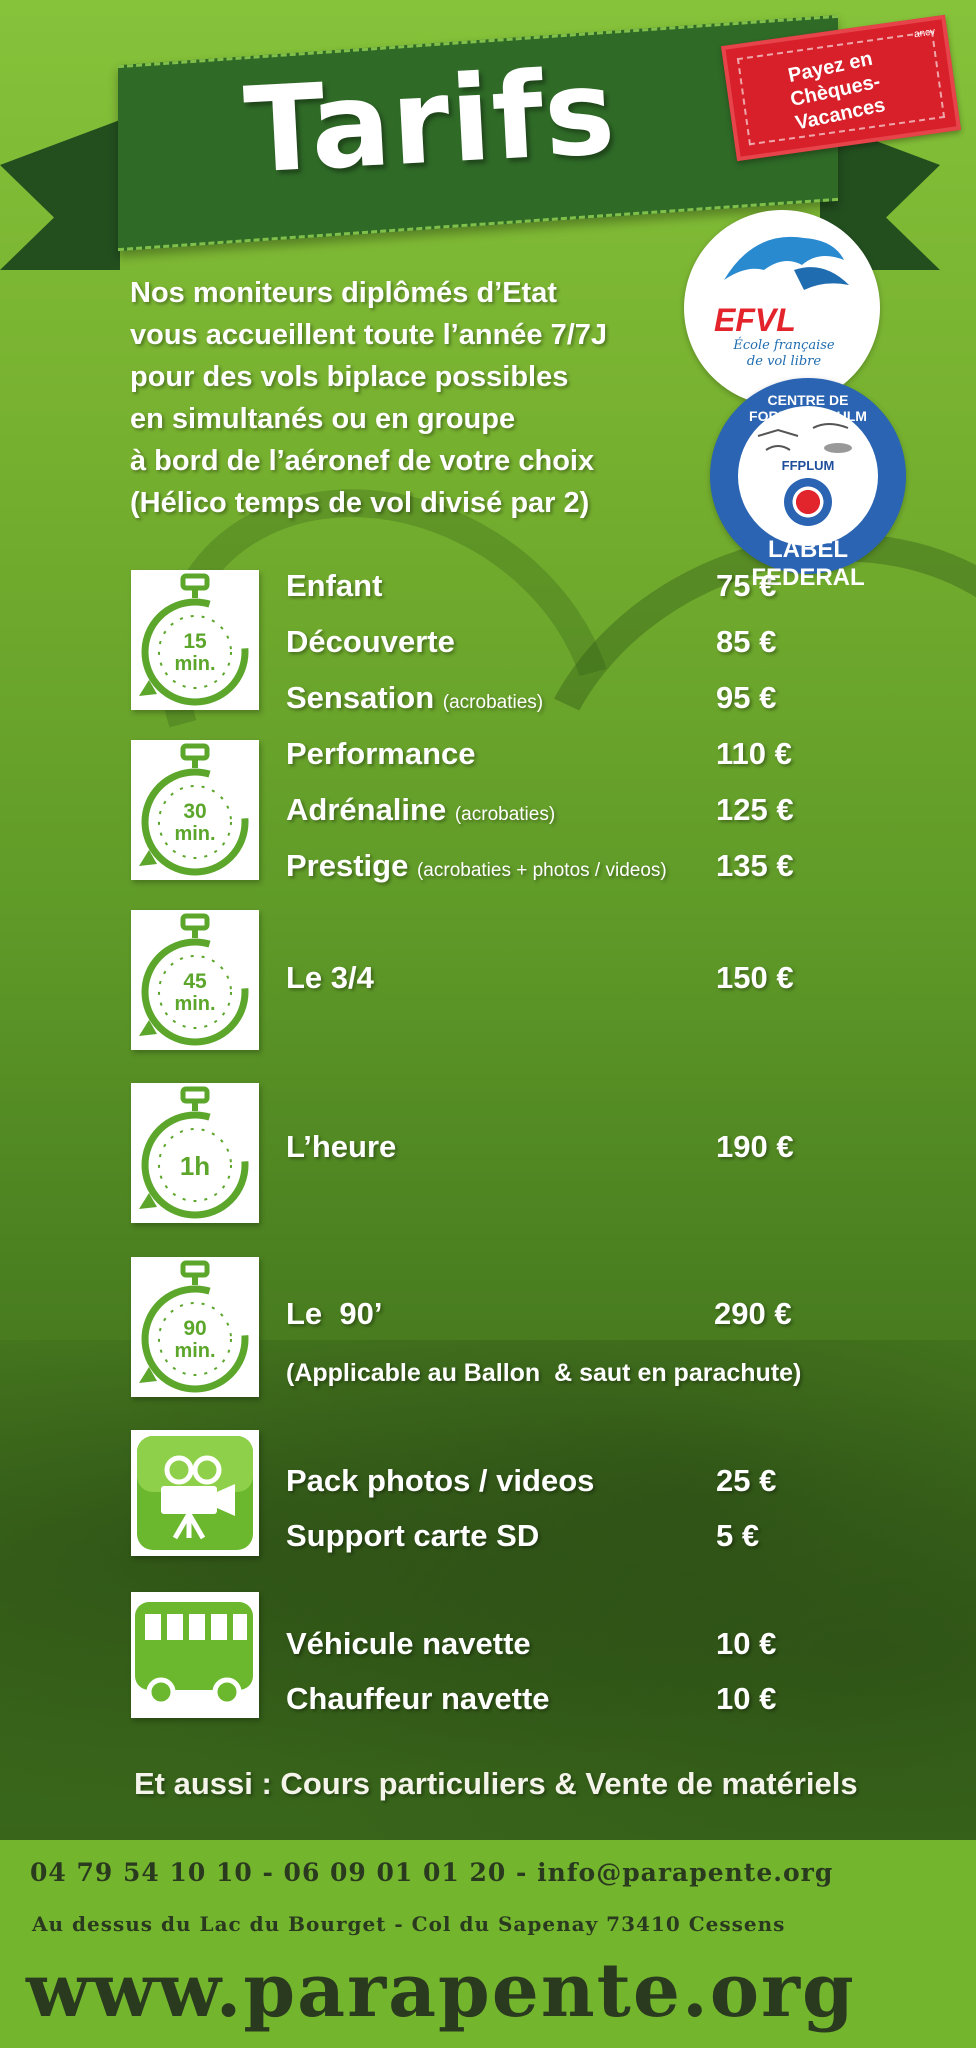  What do you see at coordinates (738, 1535) in the screenshot?
I see `tariff-price: 5 €` at bounding box center [738, 1535].